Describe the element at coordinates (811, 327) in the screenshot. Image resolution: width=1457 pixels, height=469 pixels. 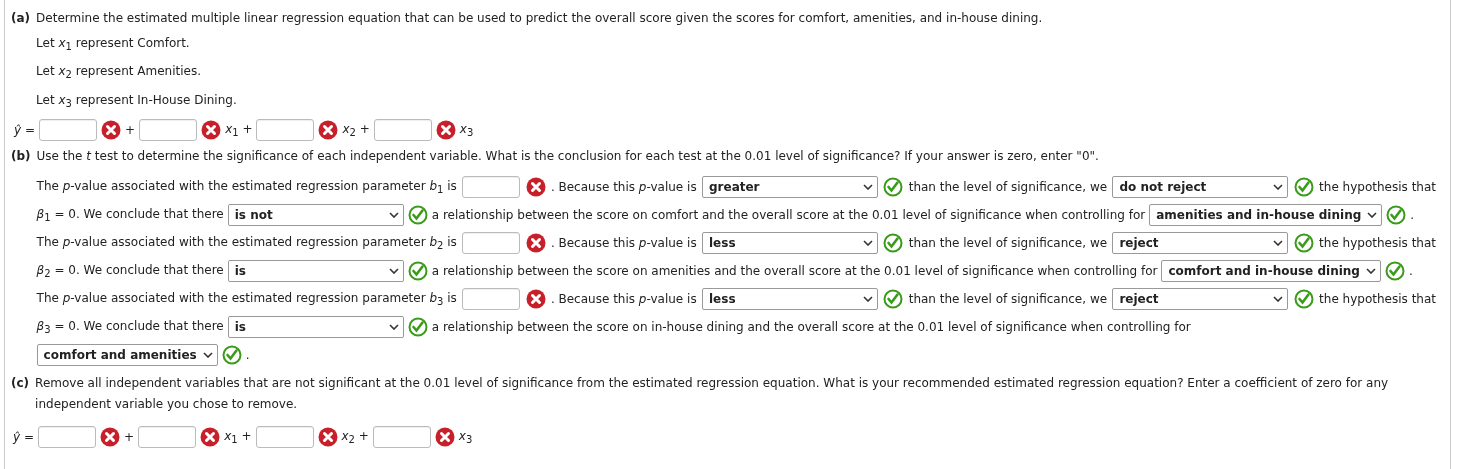
I see `question-text: a relationship between the score on in-house dining and the overall score at the 0.01 level of significance when controlling for` at that location.